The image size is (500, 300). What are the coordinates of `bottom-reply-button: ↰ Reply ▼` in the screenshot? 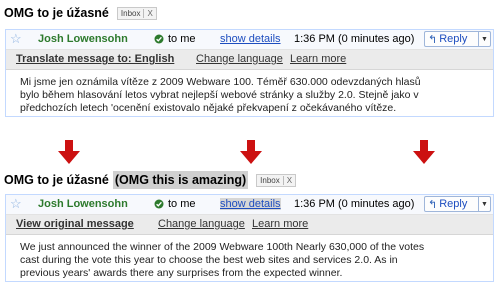 It's located at (457, 204).